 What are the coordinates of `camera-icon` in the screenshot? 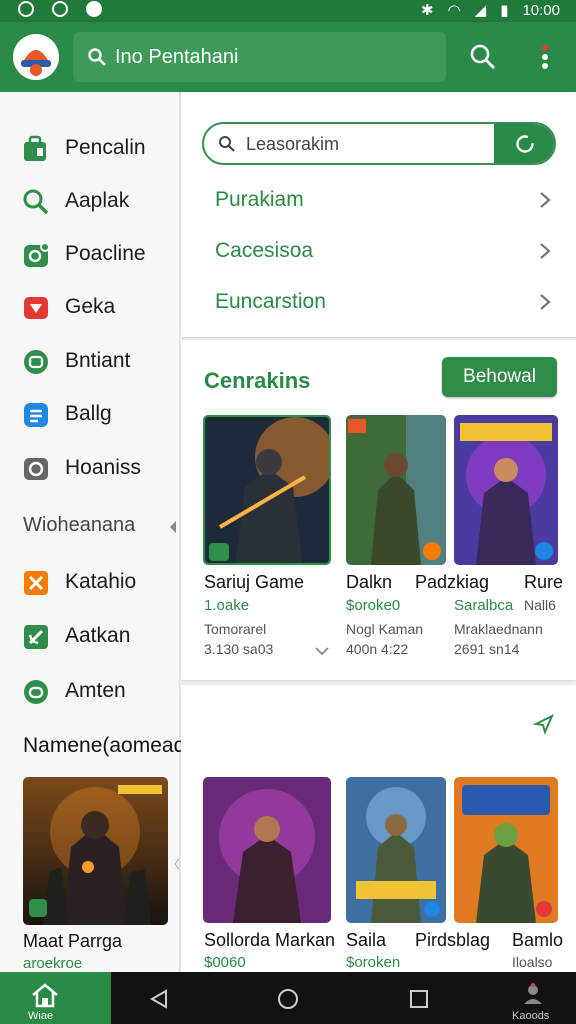 It's located at (36, 469).